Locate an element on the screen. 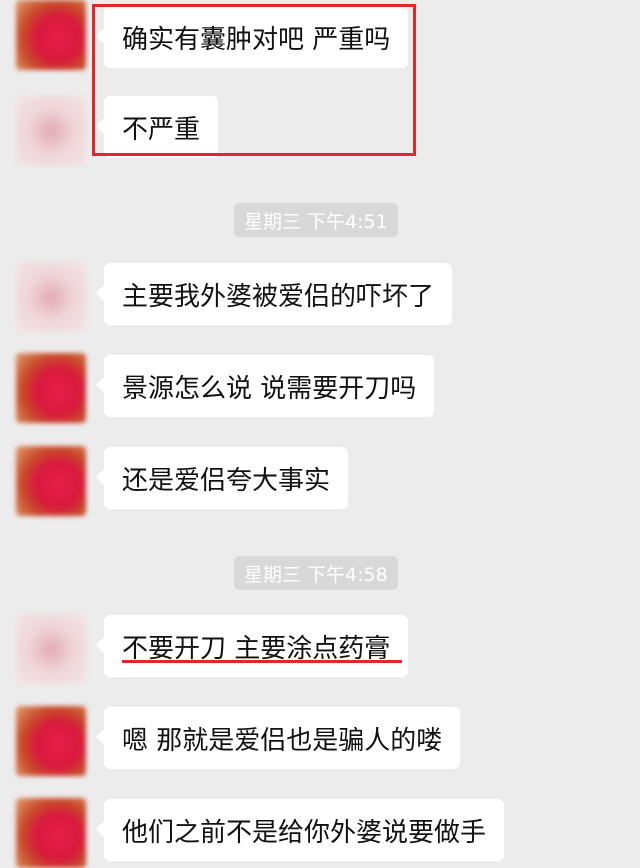 The width and height of the screenshot is (640, 868). message-text: 不要开刀 主要涂点药膏 is located at coordinates (256, 648).